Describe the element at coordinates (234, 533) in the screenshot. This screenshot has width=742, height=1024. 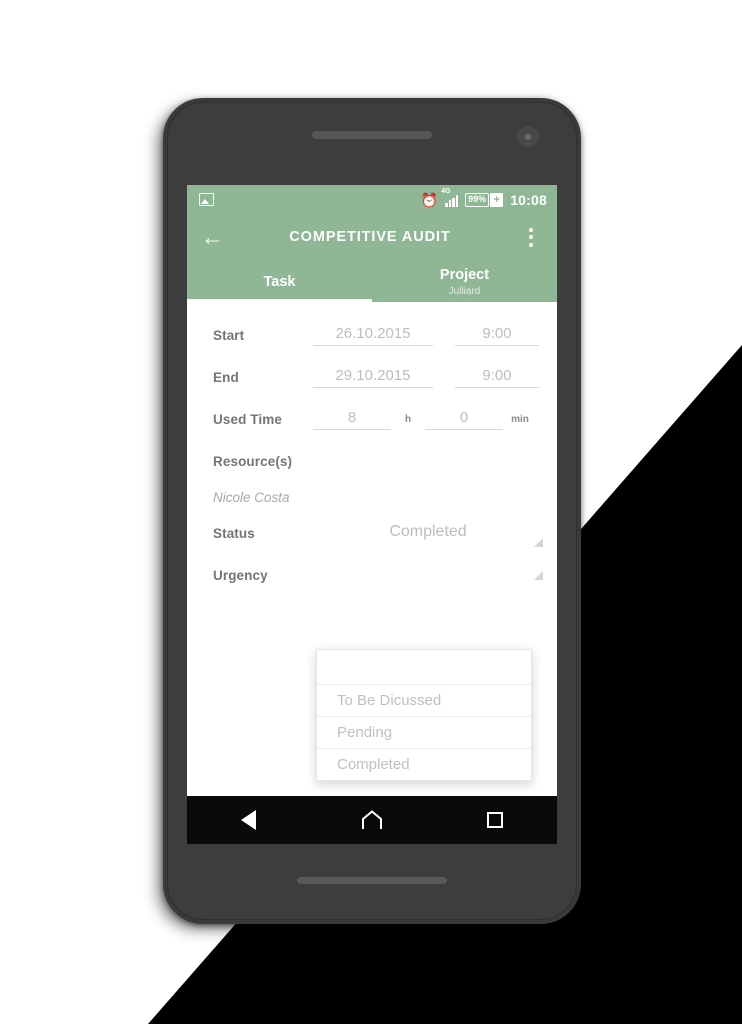
I see `status-label: Status` at that location.